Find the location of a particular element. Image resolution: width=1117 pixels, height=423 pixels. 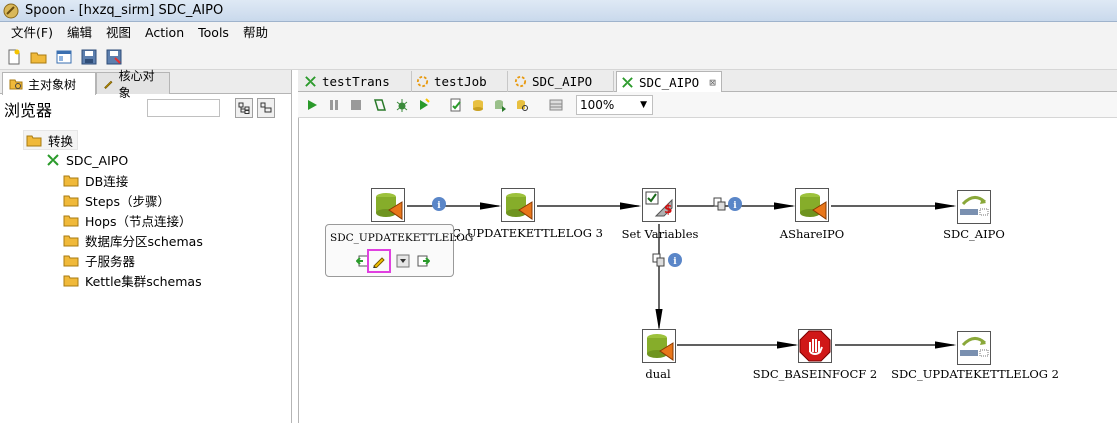

preview-icon is located at coordinates (380, 105).